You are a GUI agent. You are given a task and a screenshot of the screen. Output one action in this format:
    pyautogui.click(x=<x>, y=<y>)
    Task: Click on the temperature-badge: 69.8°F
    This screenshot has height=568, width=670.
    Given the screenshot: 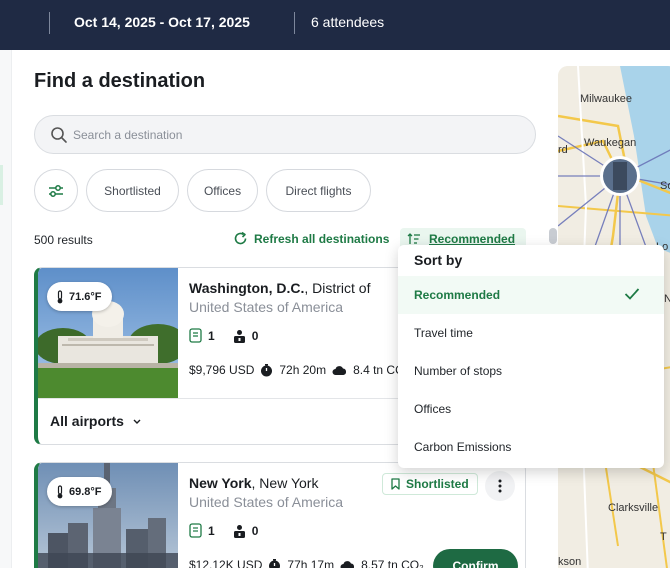 What is the action you would take?
    pyautogui.click(x=79, y=491)
    